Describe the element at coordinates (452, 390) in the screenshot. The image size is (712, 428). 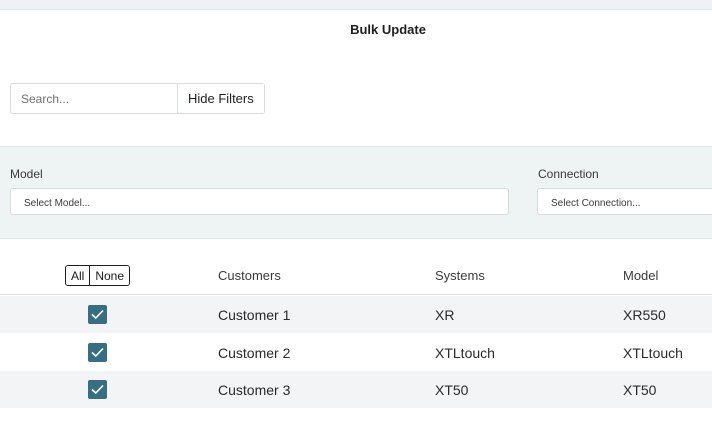
I see `system-cell: XT50` at that location.